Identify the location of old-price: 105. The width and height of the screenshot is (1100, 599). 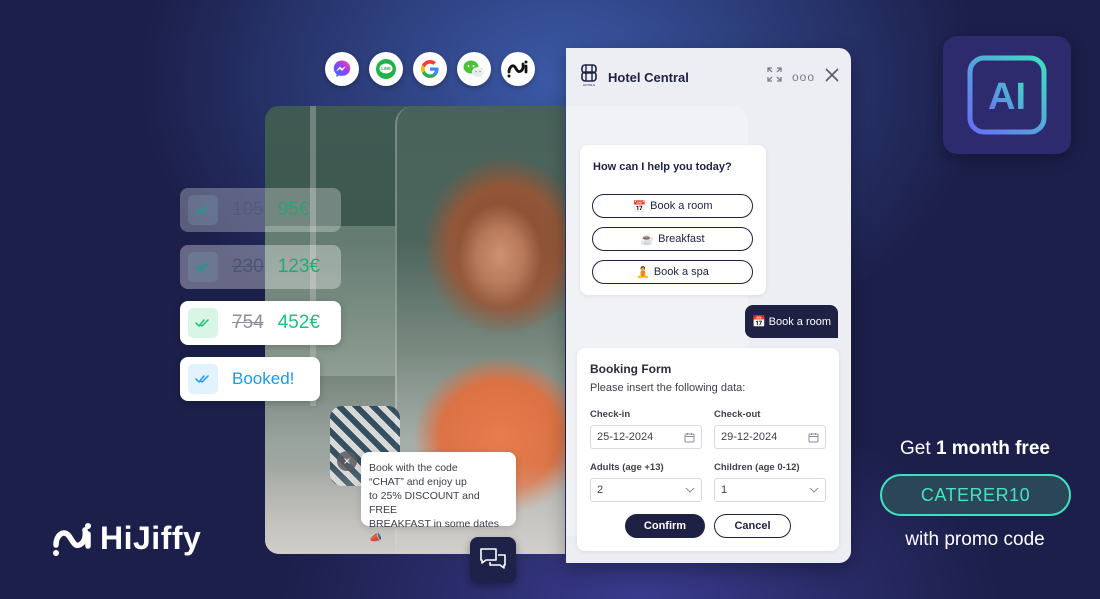
(248, 209).